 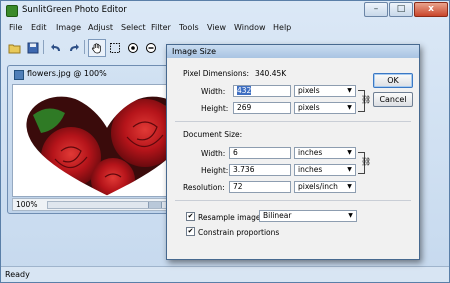 I want to click on menu-window: Window, so click(x=250, y=27).